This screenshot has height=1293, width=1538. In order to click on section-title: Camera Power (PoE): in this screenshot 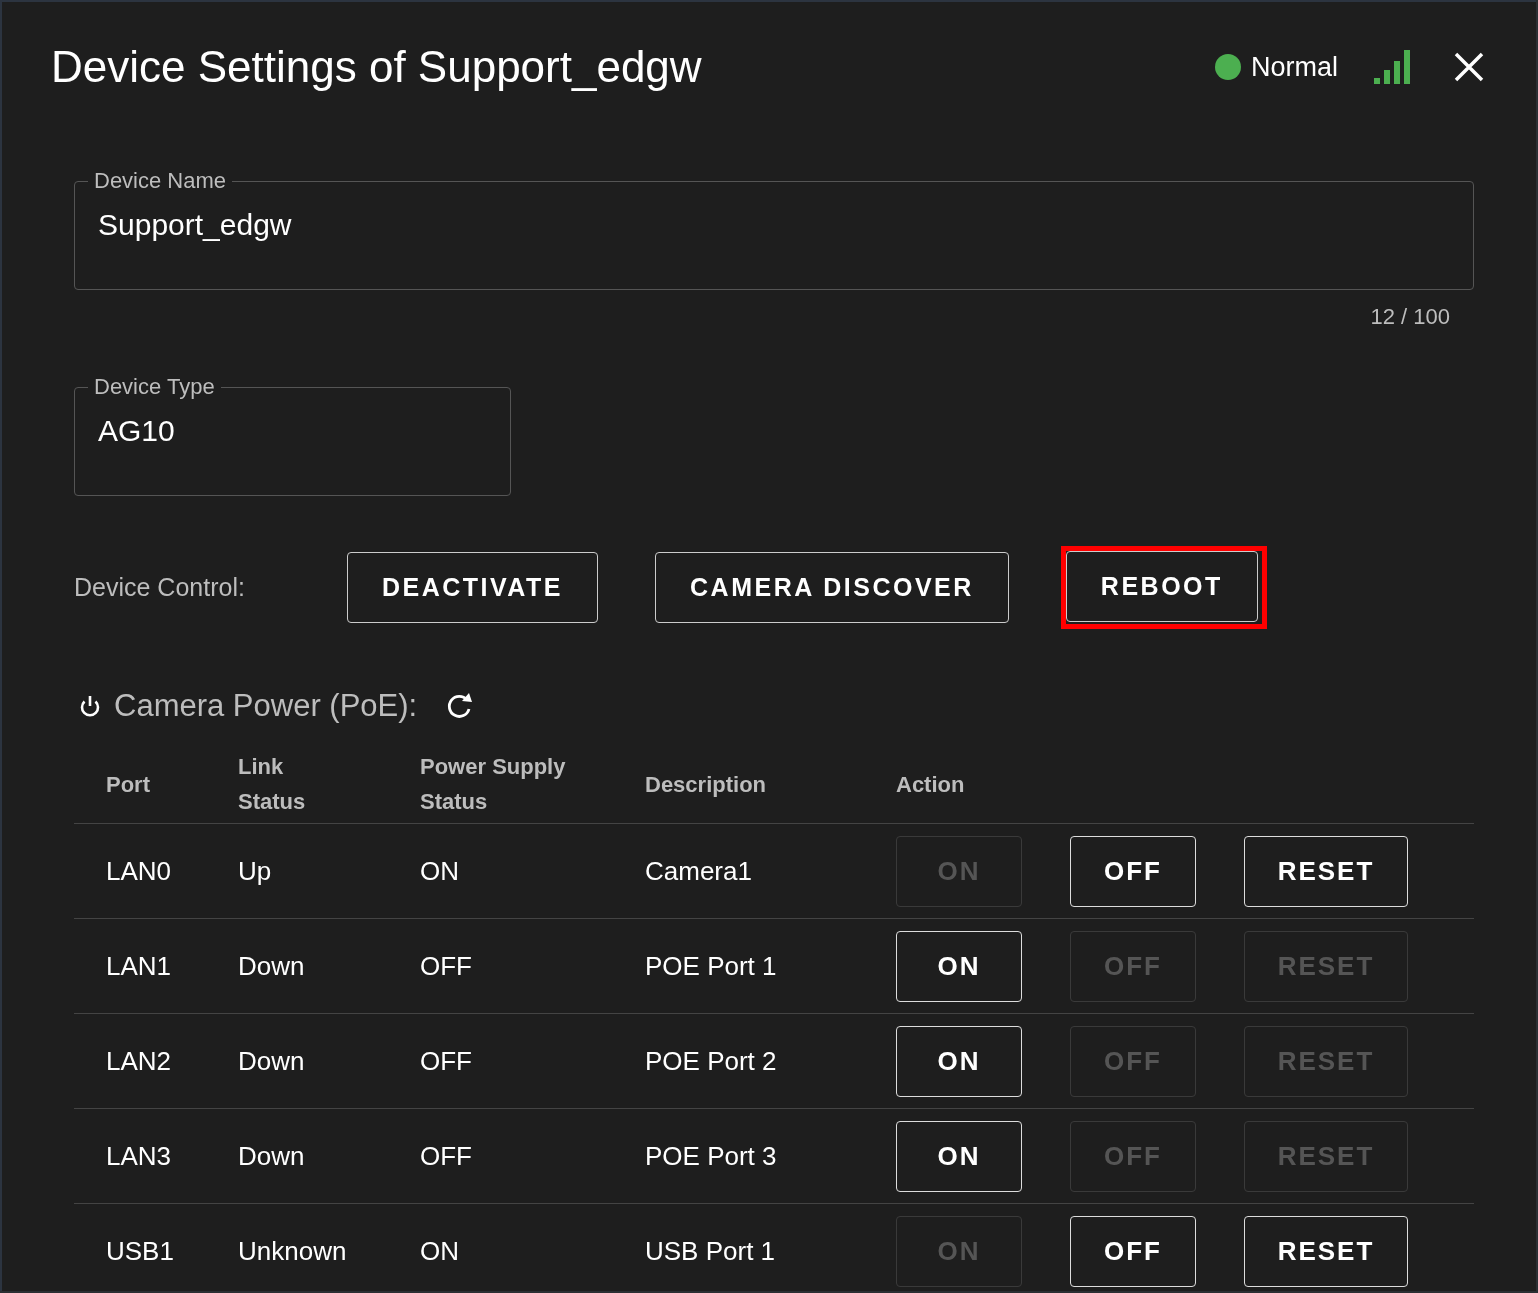, I will do `click(266, 706)`.